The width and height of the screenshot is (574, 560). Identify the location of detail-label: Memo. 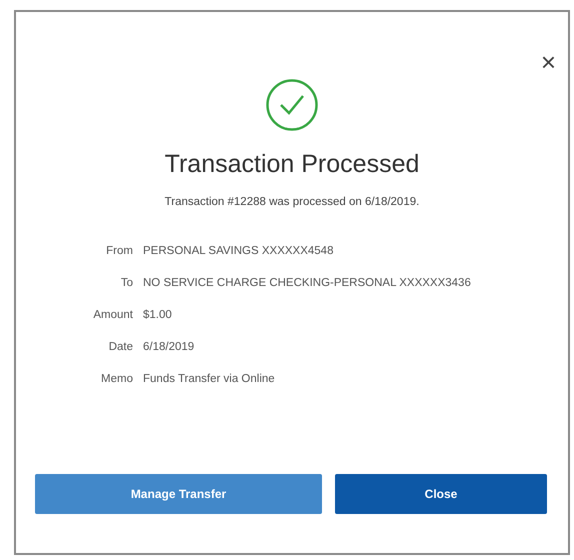
(117, 379).